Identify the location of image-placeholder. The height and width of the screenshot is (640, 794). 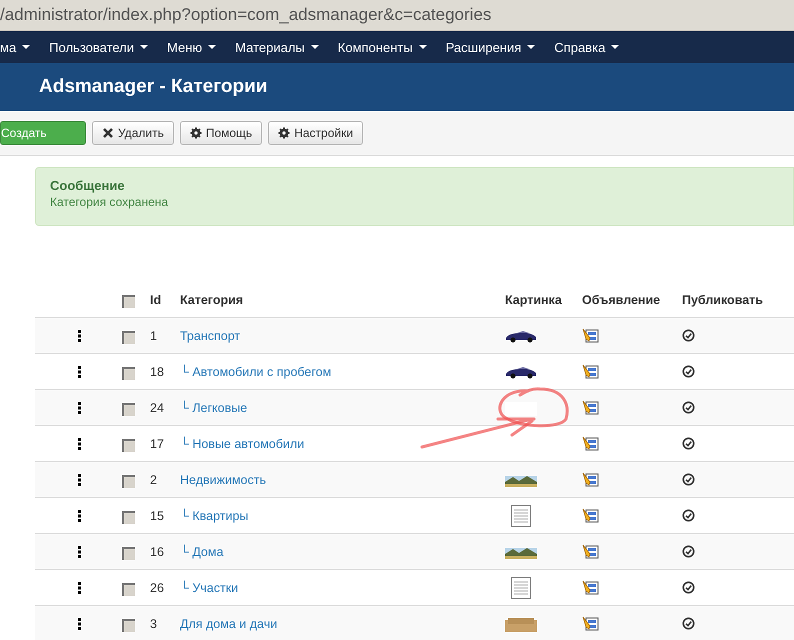
(521, 408).